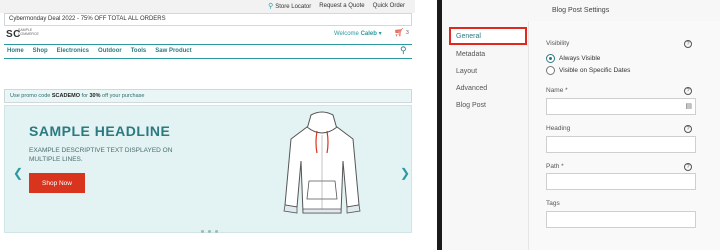 This screenshot has width=720, height=250. Describe the element at coordinates (488, 36) in the screenshot. I see `tab-general: General` at that location.